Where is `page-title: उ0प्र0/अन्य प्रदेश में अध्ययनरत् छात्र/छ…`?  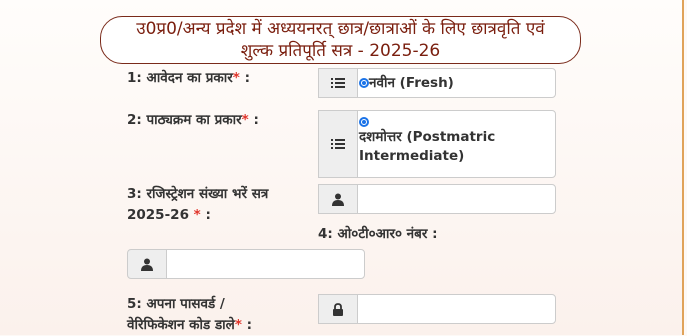 page-title: उ0प्र0/अन्य प्रदेश में अध्ययनरत् छात्र/छ… is located at coordinates (340, 40).